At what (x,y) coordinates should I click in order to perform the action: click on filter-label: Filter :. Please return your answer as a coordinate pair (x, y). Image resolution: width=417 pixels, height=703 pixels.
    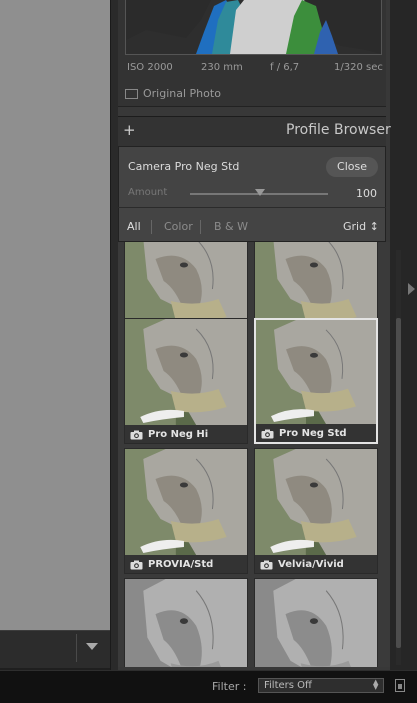
    Looking at the image, I should click on (229, 686).